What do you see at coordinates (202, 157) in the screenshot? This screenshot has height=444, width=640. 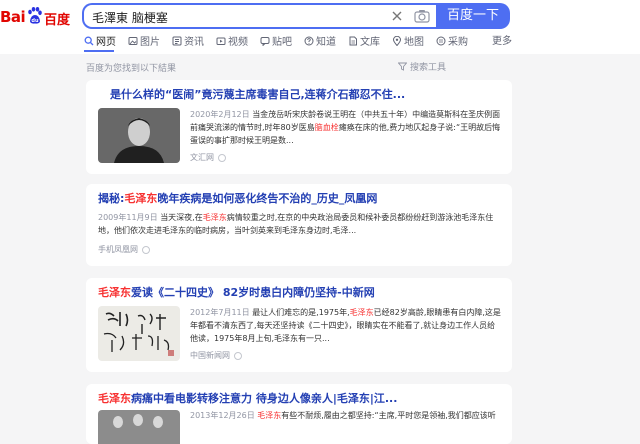 I see `source-name: 文汇网` at bounding box center [202, 157].